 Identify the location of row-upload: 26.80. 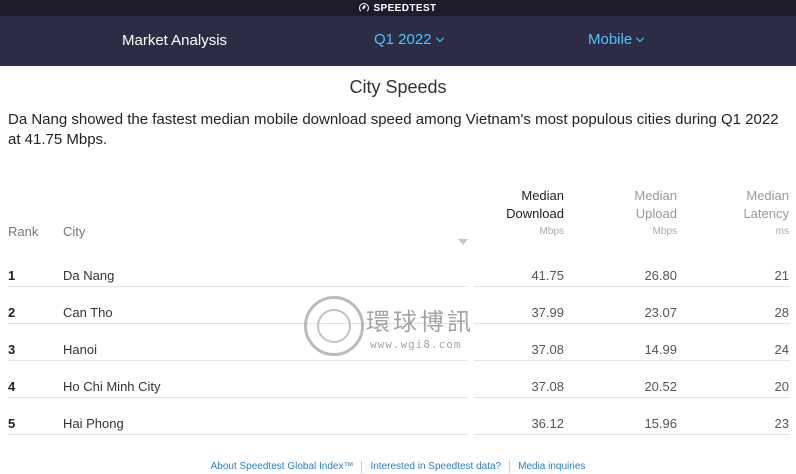
(660, 275).